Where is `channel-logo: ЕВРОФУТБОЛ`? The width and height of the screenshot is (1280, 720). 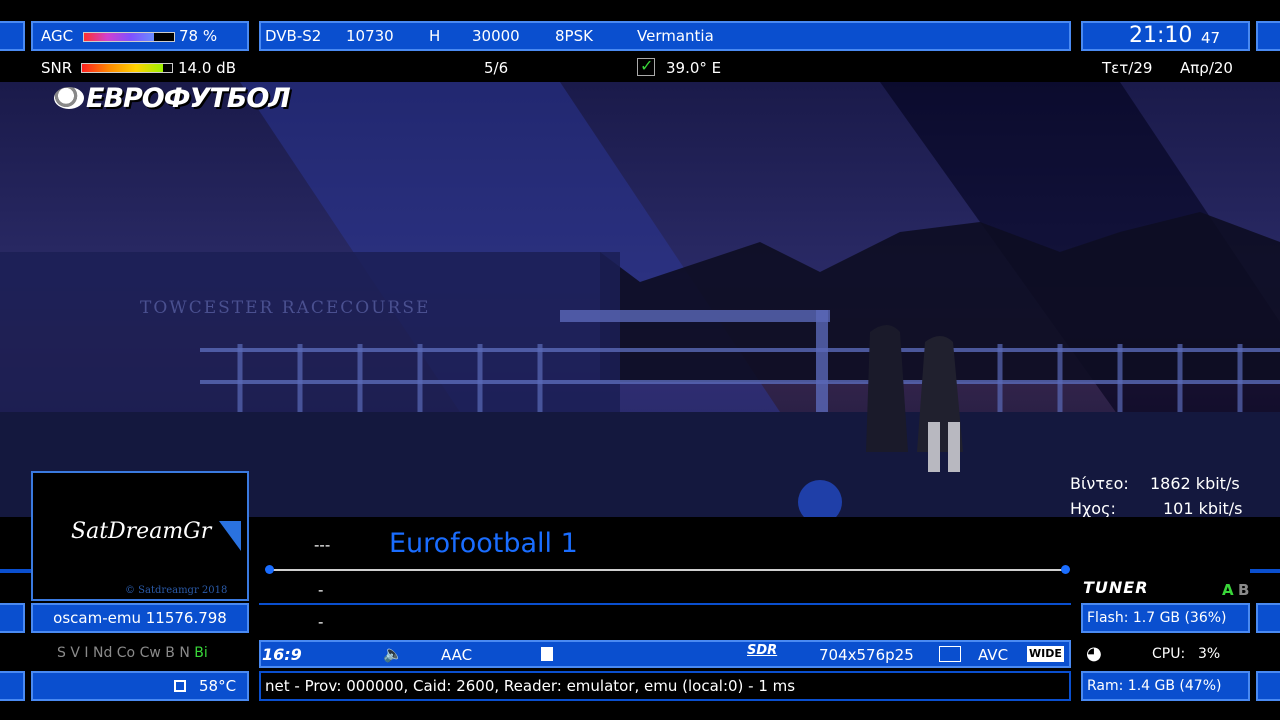 channel-logo: ЕВРОФУТБОЛ is located at coordinates (172, 98).